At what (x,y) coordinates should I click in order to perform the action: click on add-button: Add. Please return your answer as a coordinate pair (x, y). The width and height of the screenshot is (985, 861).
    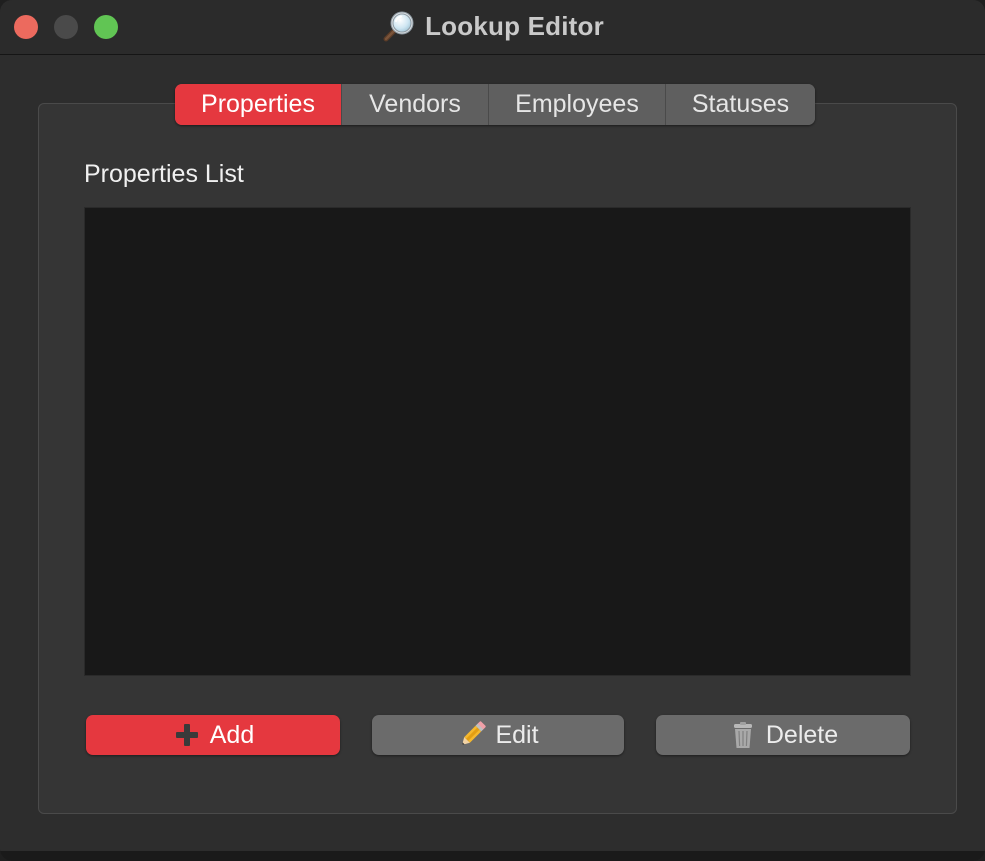
    Looking at the image, I should click on (213, 735).